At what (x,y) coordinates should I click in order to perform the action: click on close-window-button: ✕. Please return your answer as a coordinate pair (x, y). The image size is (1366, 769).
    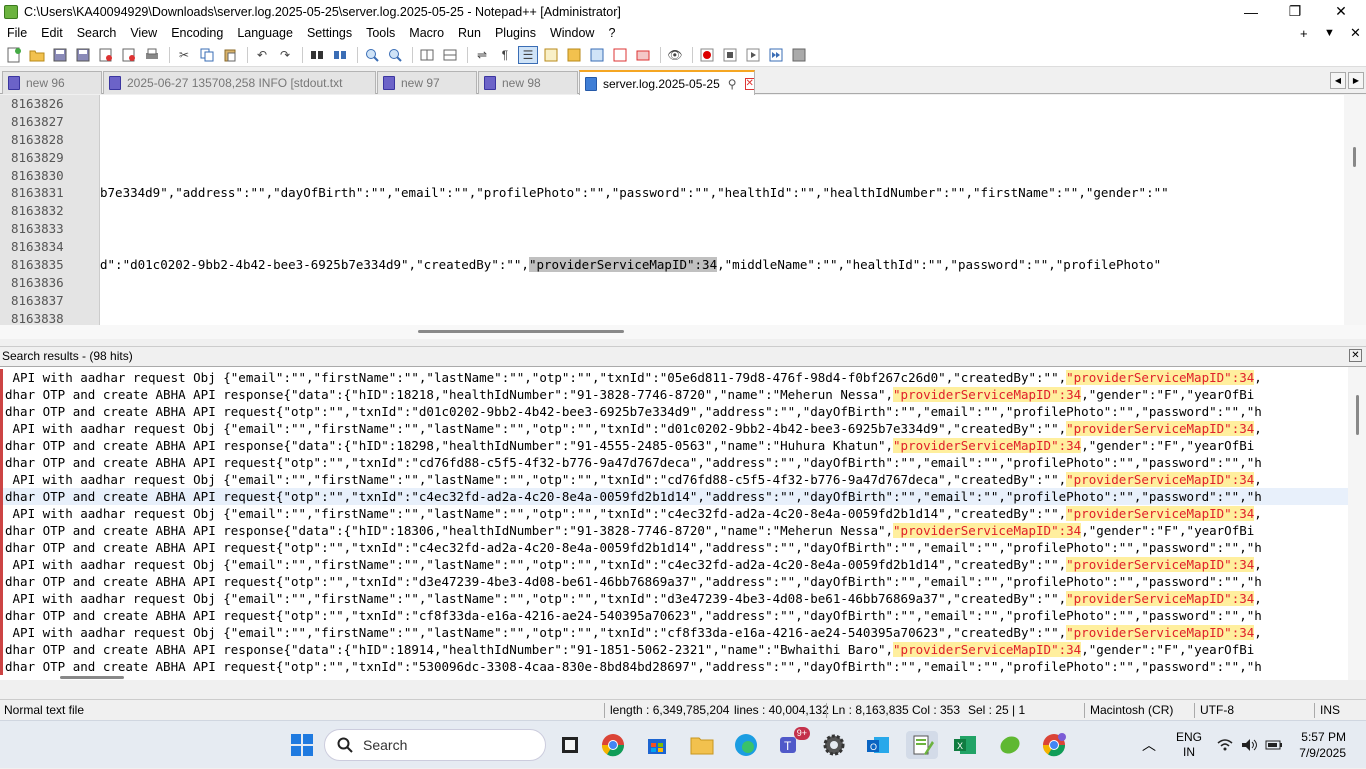
    Looking at the image, I should click on (1341, 11).